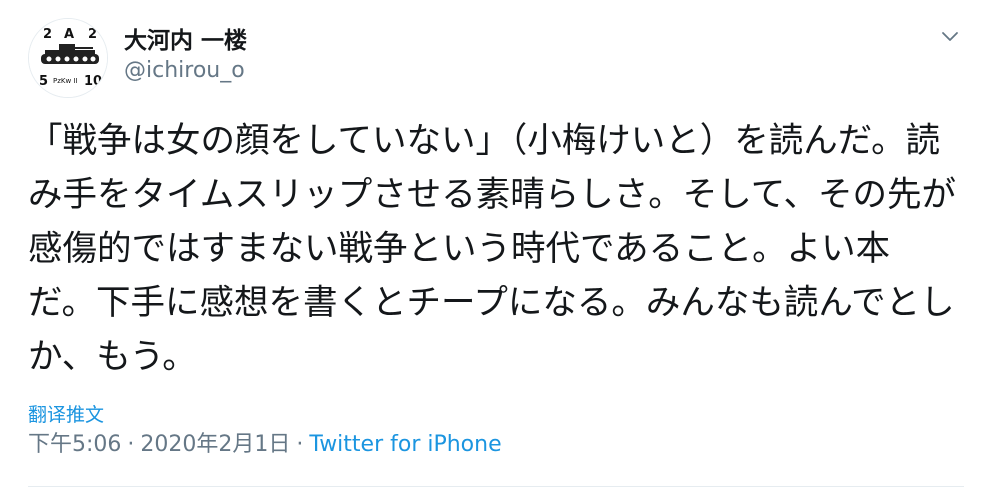  I want to click on tweet-menu-button, so click(950, 36).